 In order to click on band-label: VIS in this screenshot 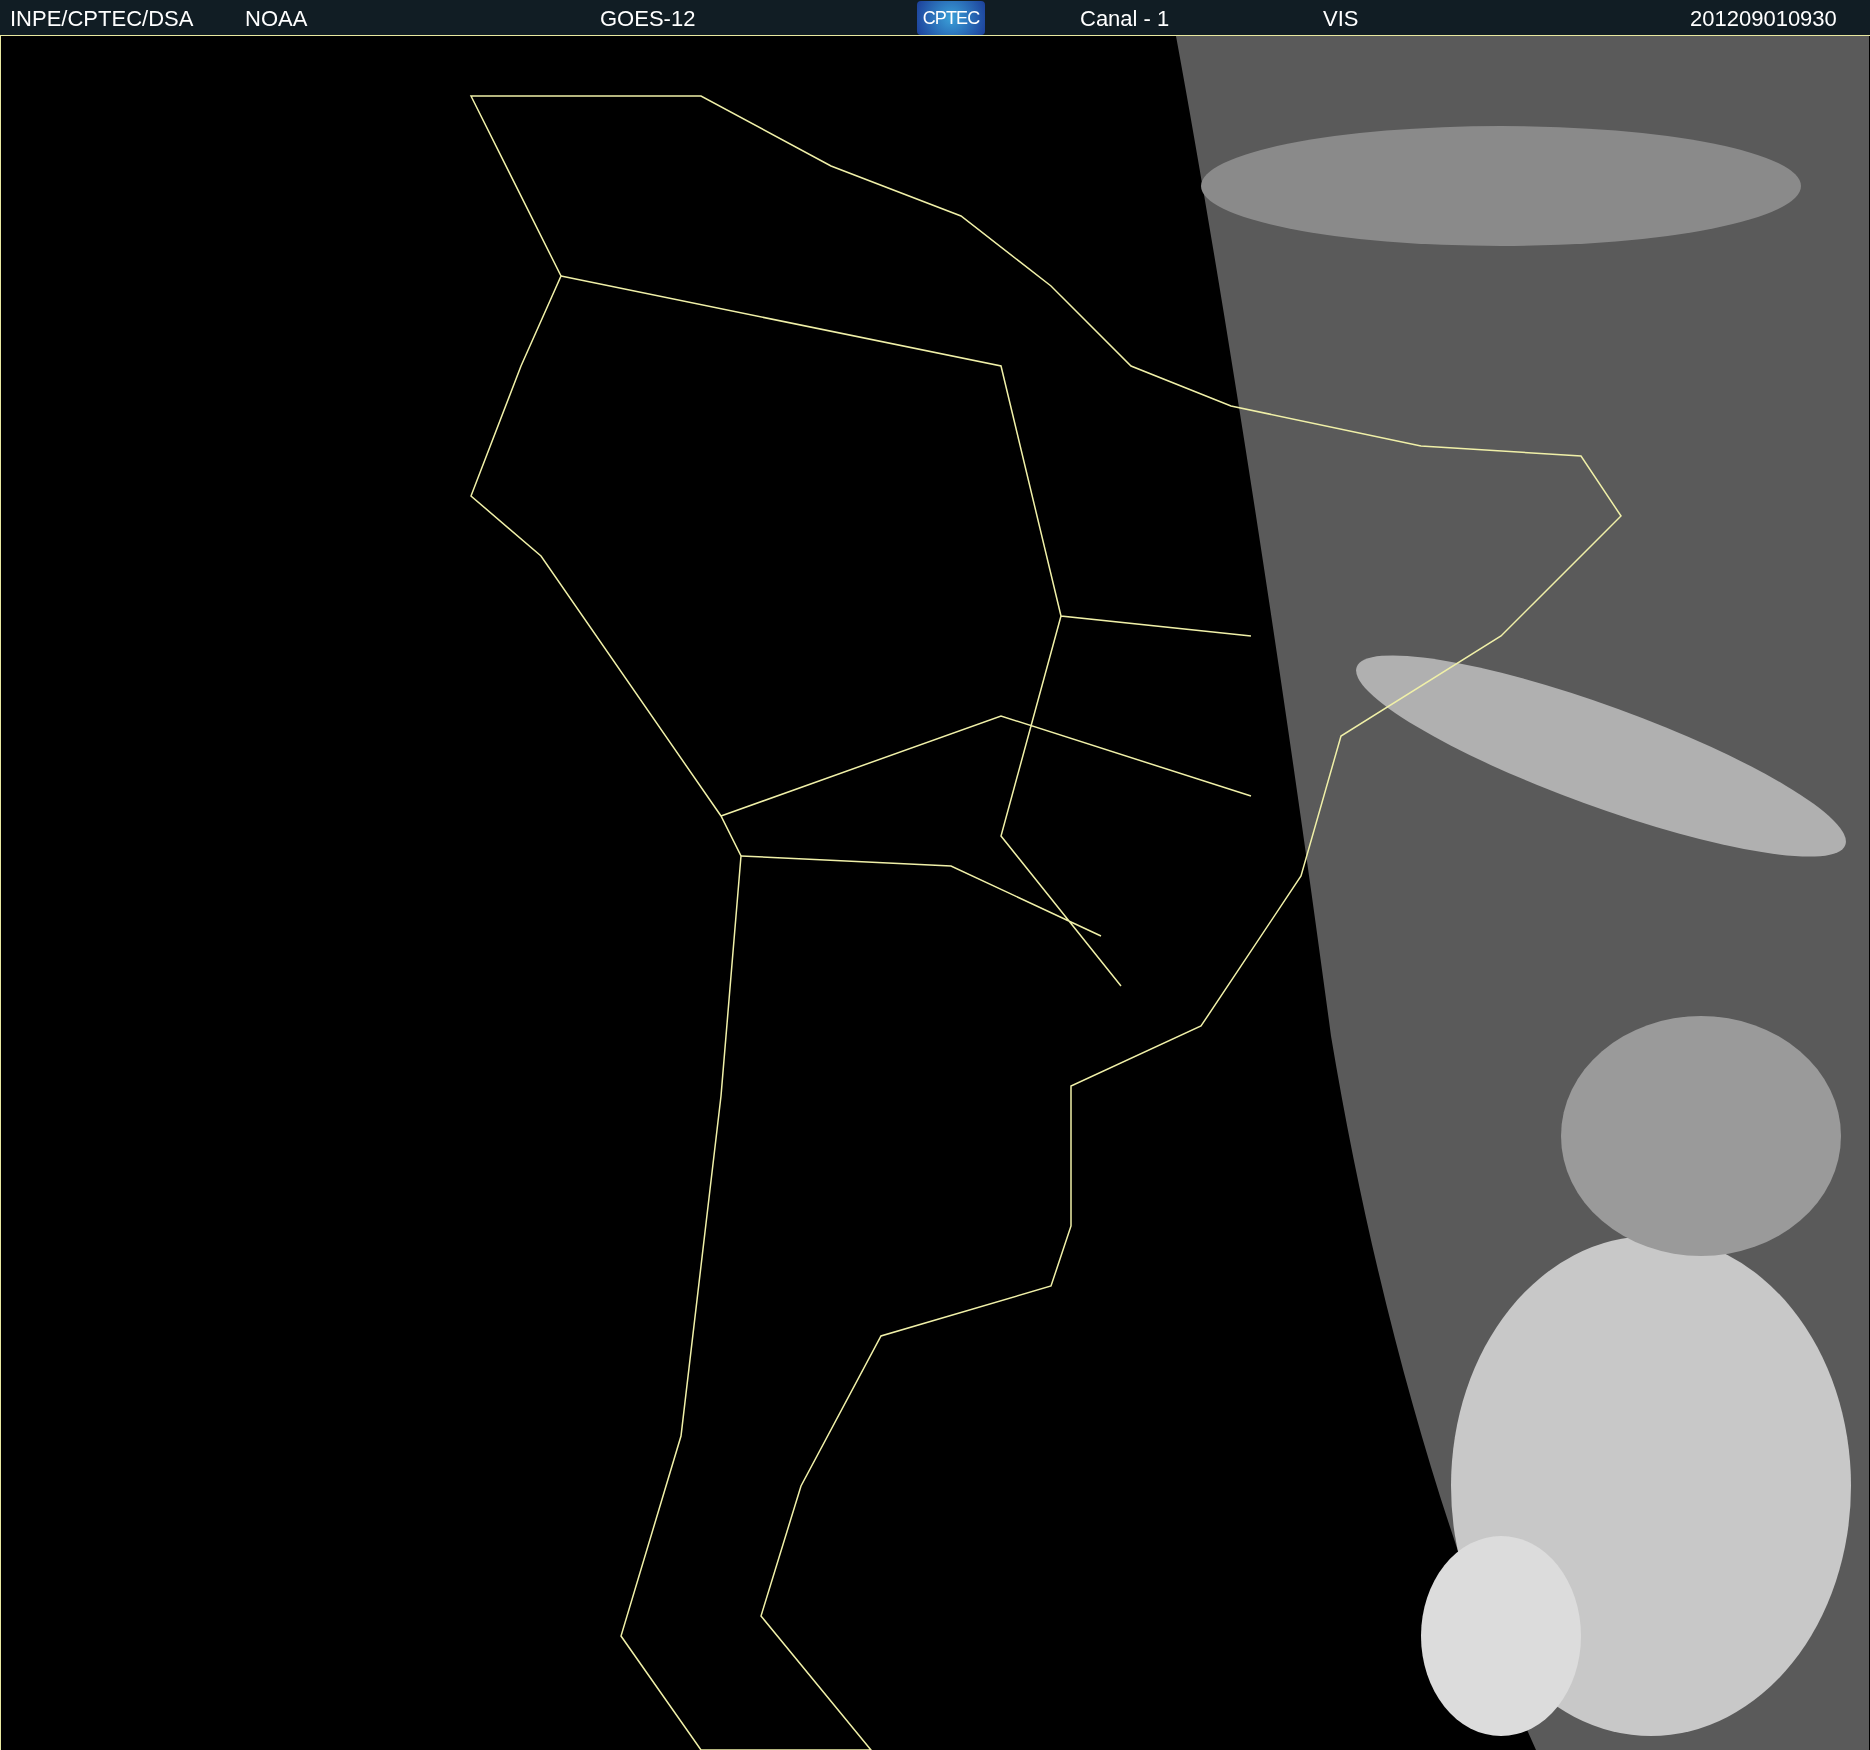, I will do `click(1341, 18)`.